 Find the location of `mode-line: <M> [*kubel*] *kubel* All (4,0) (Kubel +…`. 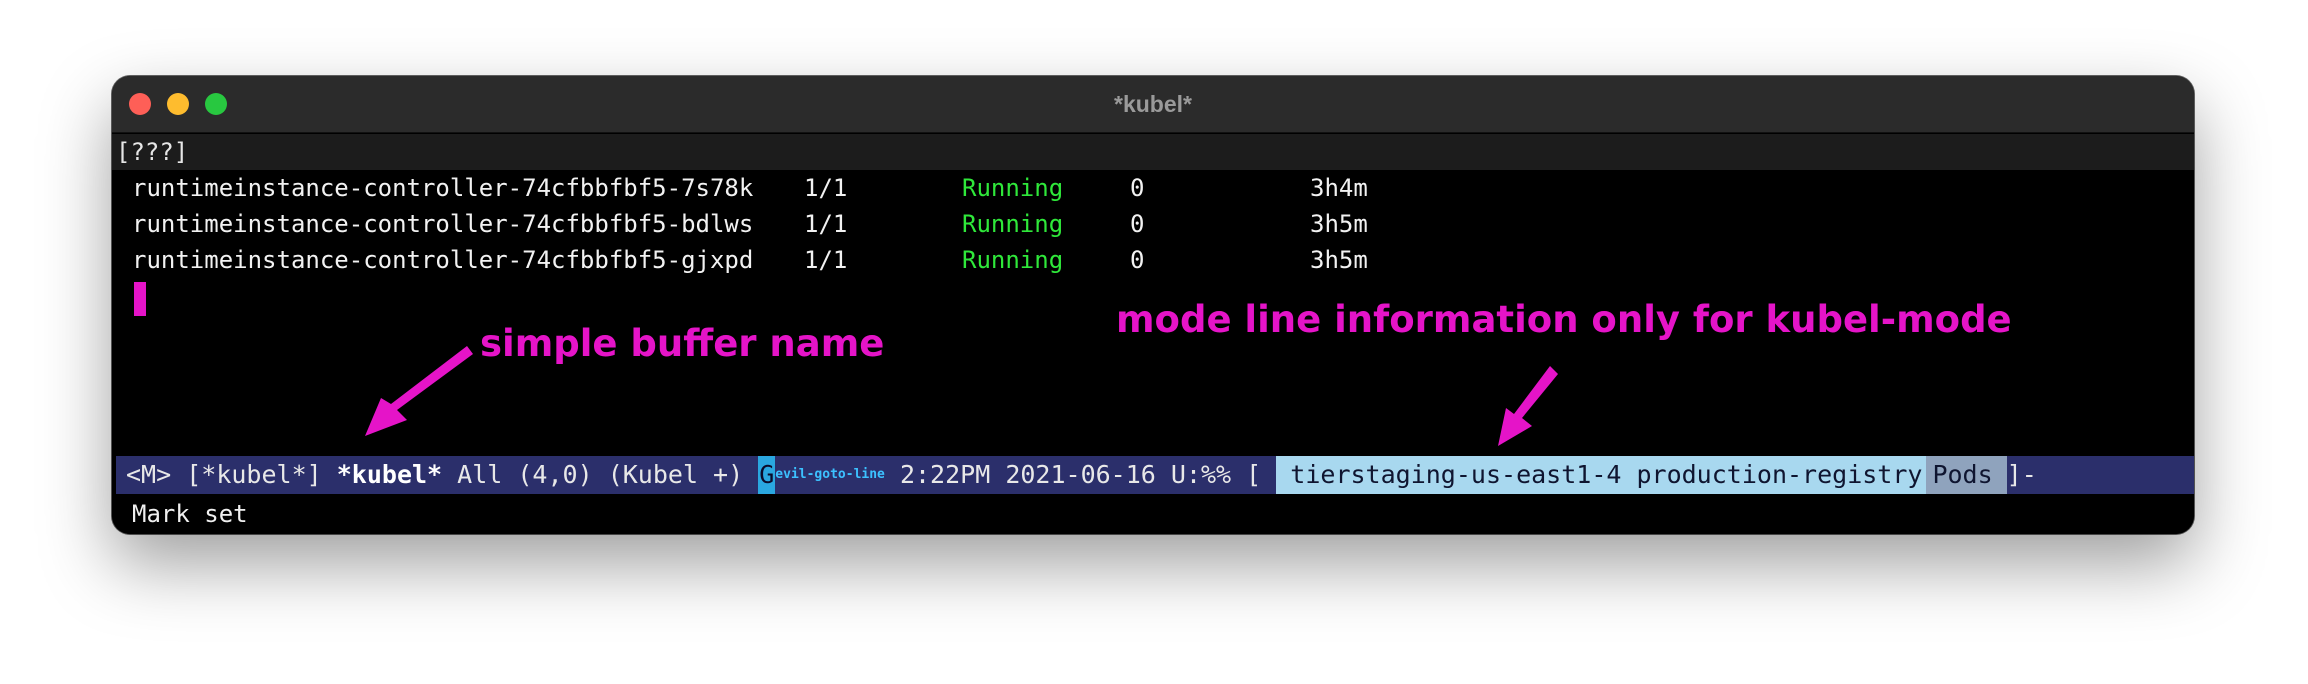

mode-line: <M> [*kubel*] *kubel* All (4,0) (Kubel +… is located at coordinates (1155, 475).